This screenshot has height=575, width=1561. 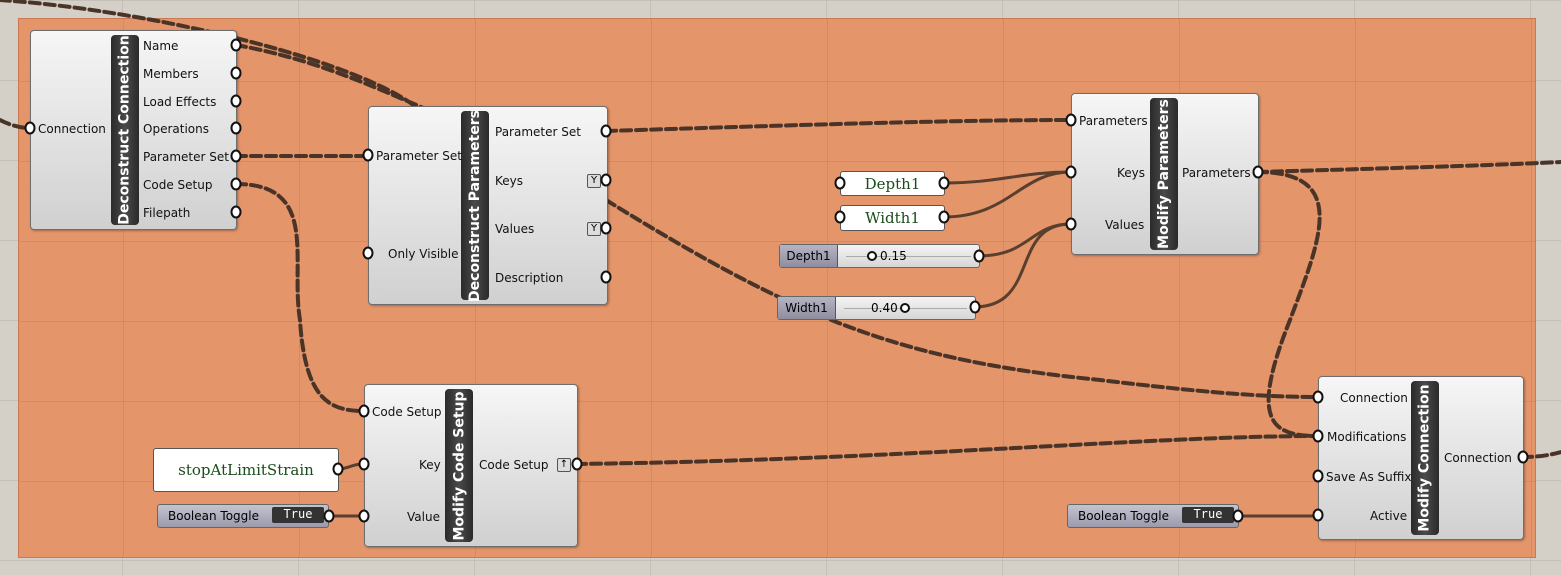 What do you see at coordinates (564, 465) in the screenshot?
I see `graft-icon: ↑` at bounding box center [564, 465].